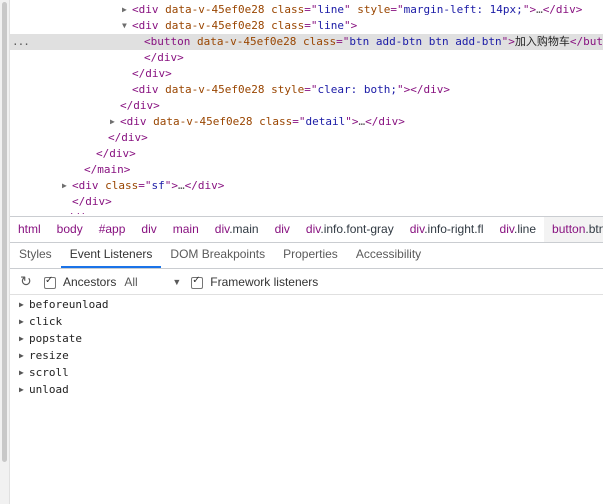  What do you see at coordinates (69, 304) in the screenshot?
I see `listener-name: beforeunload` at bounding box center [69, 304].